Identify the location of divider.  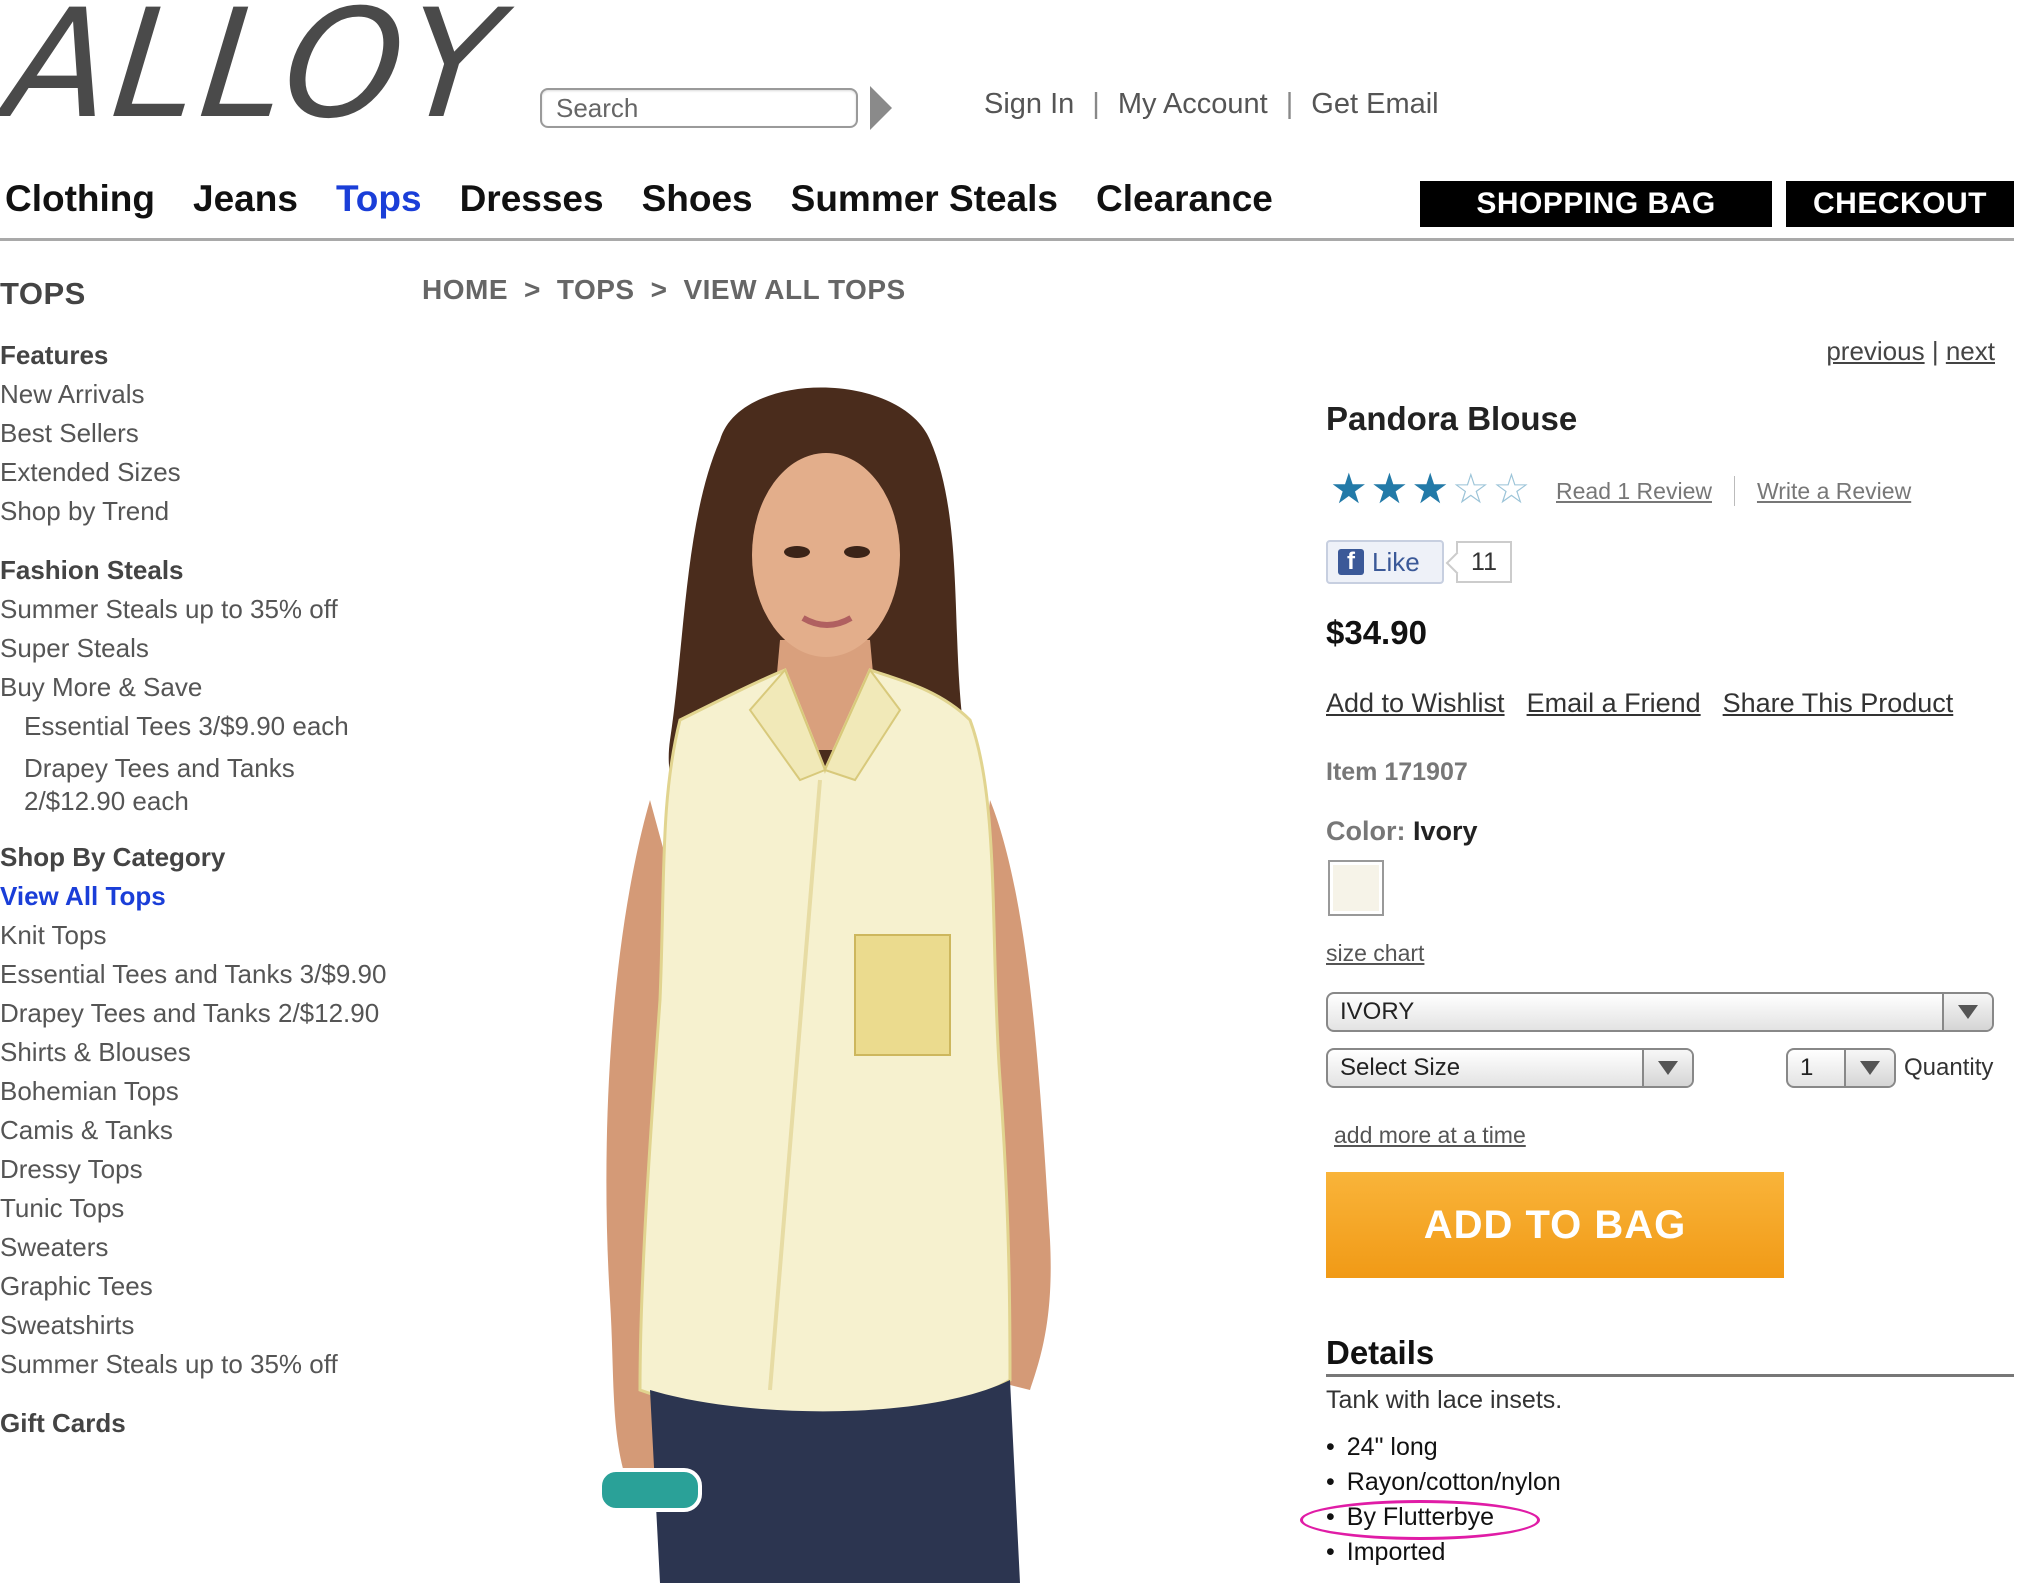
(1734, 491).